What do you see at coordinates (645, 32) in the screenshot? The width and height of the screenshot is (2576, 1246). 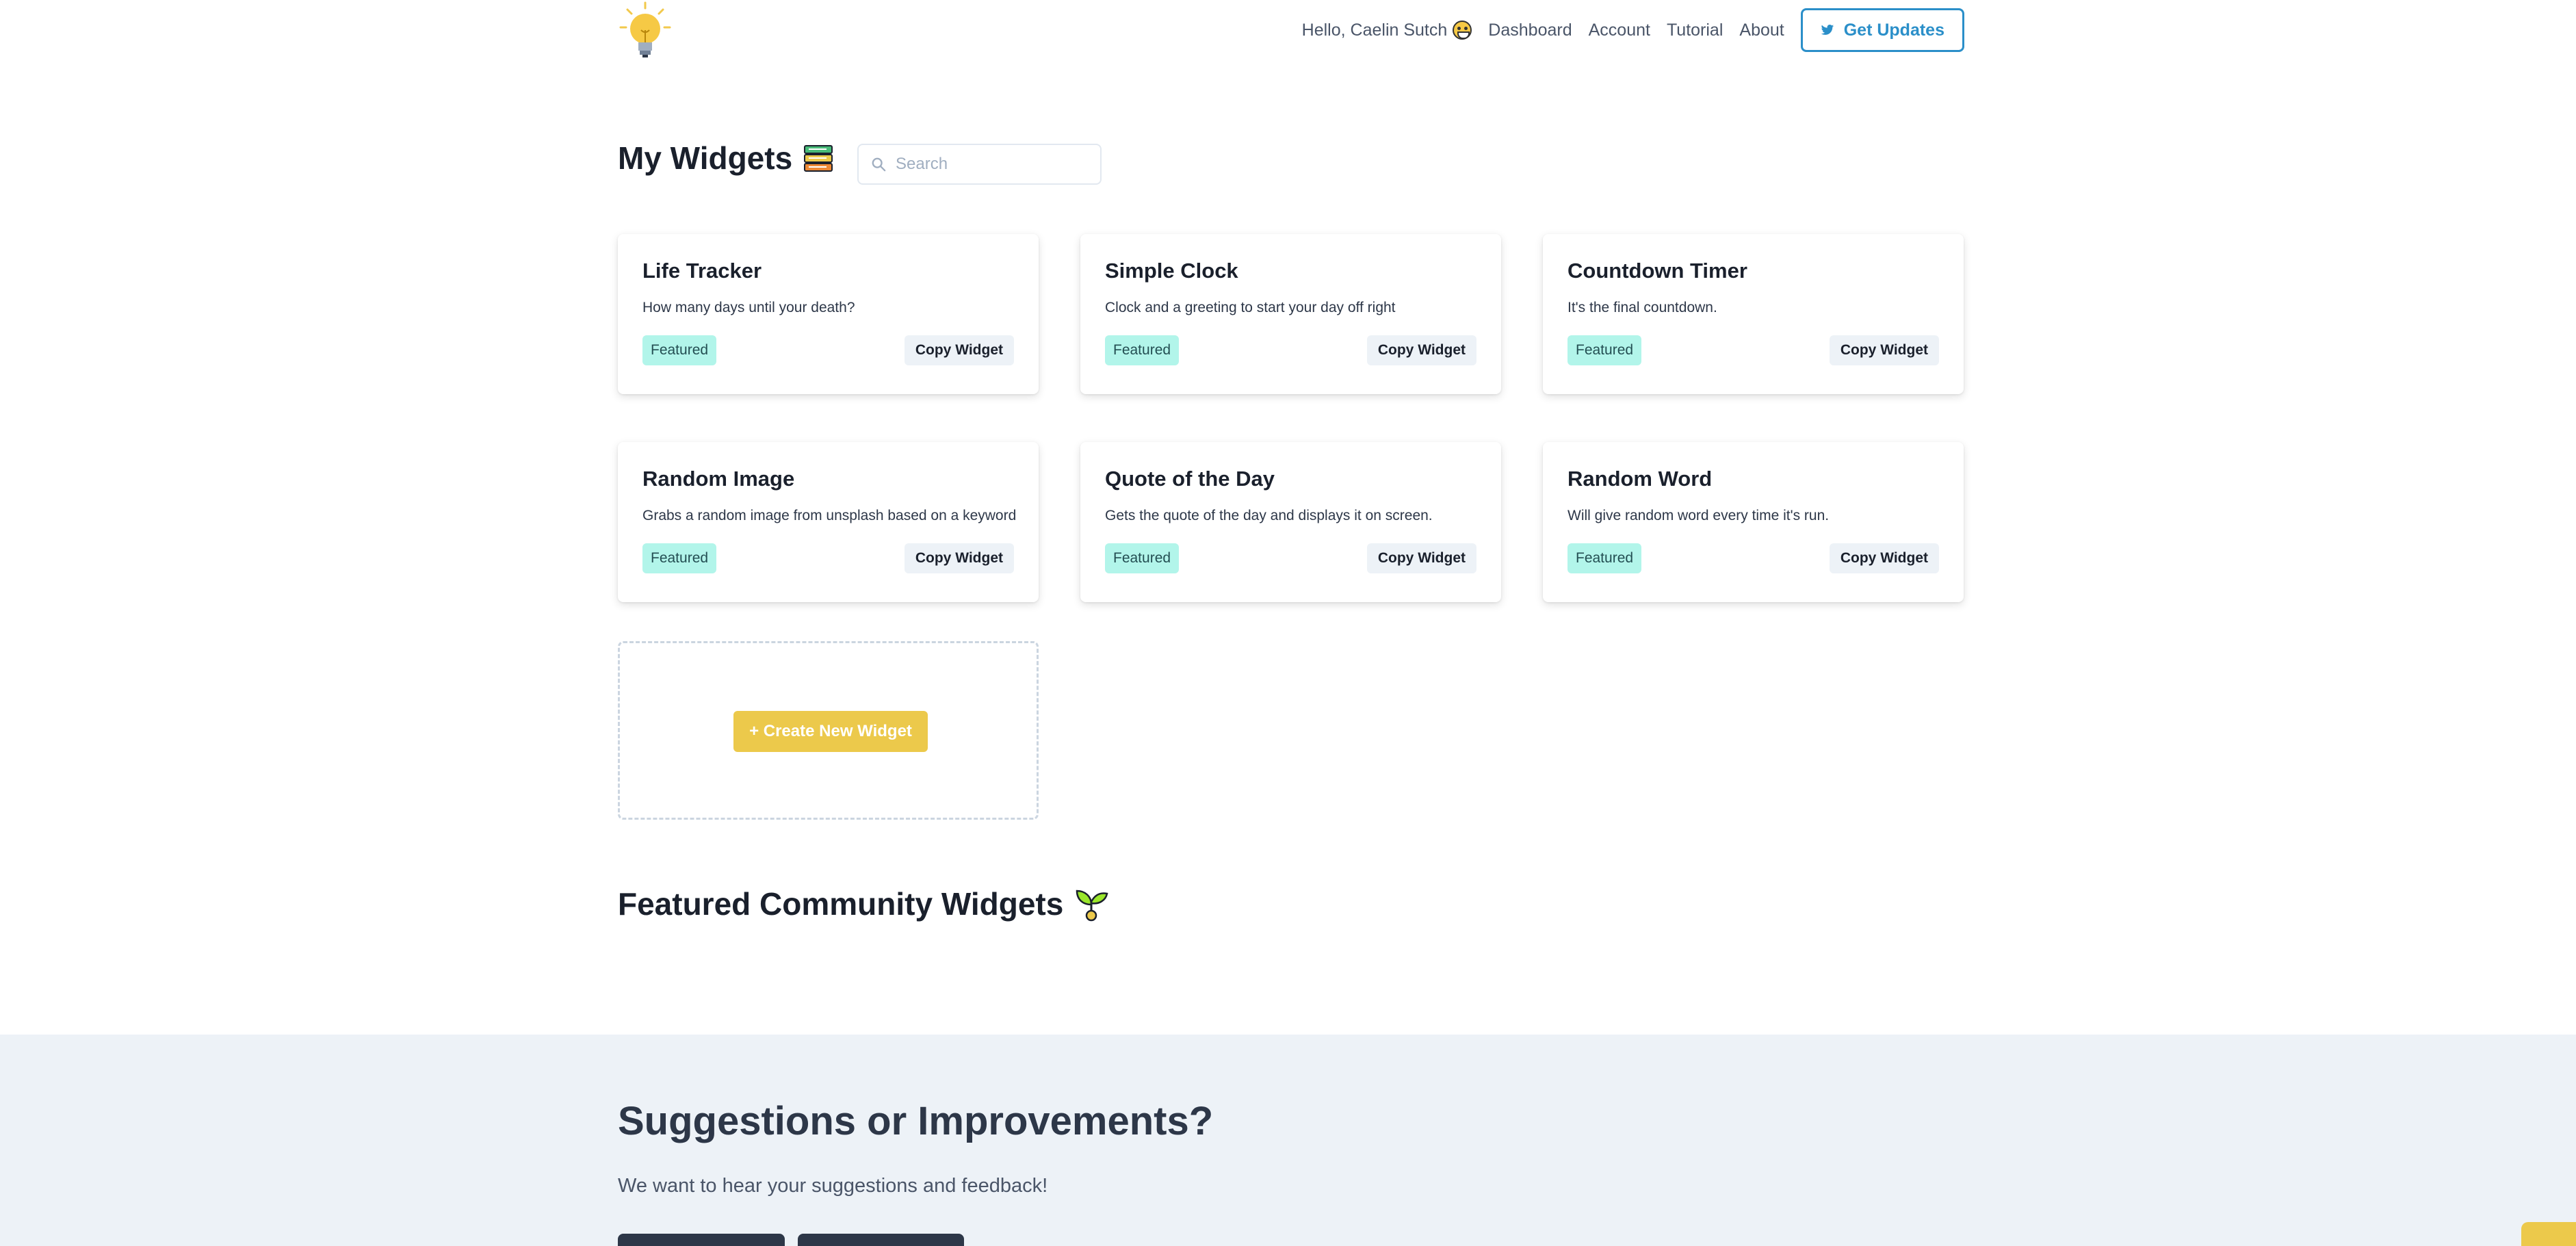 I see `lightbulb-icon` at bounding box center [645, 32].